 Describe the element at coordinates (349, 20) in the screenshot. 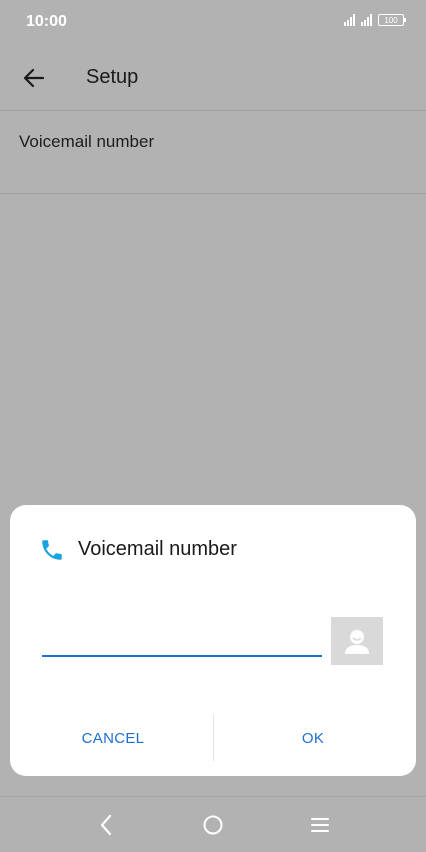

I see `signal-1-icon` at that location.